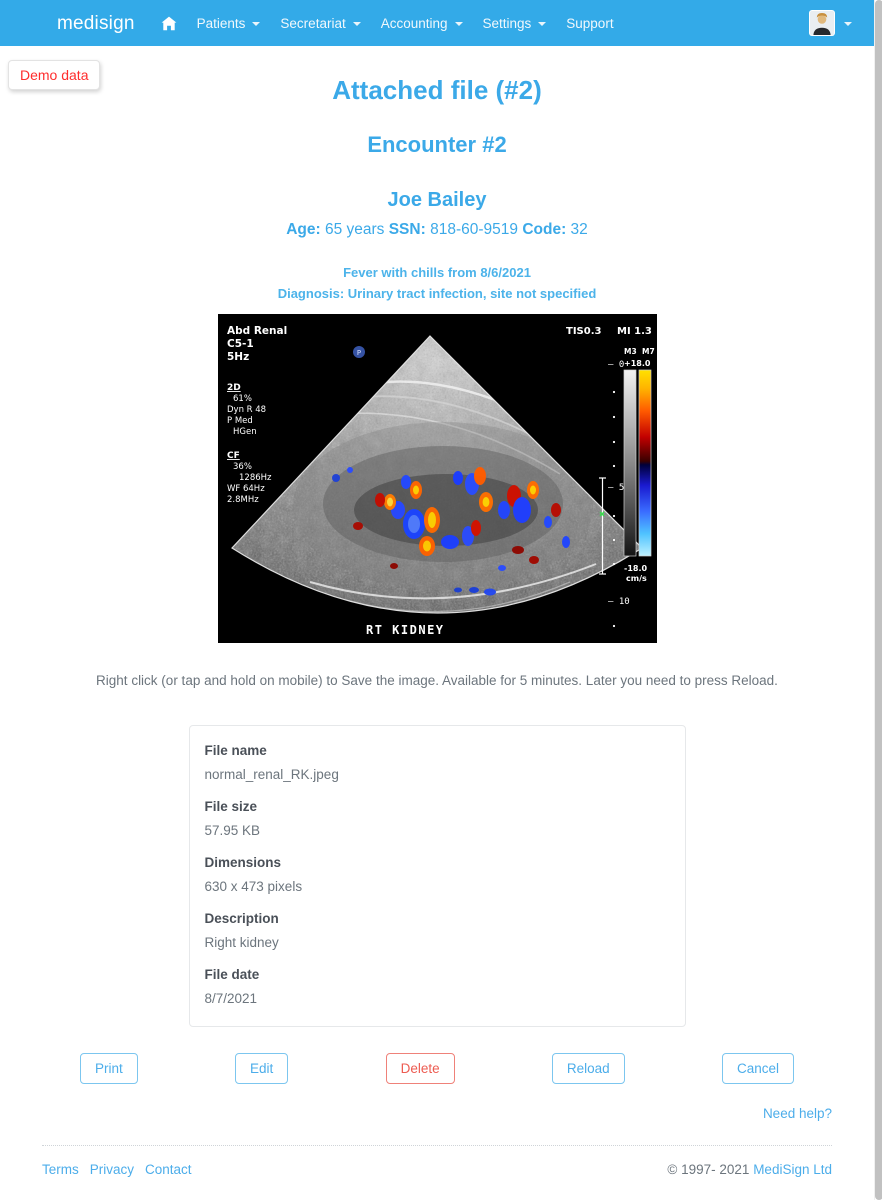 This screenshot has width=882, height=1200. What do you see at coordinates (232, 974) in the screenshot?
I see `detail-label: File date` at bounding box center [232, 974].